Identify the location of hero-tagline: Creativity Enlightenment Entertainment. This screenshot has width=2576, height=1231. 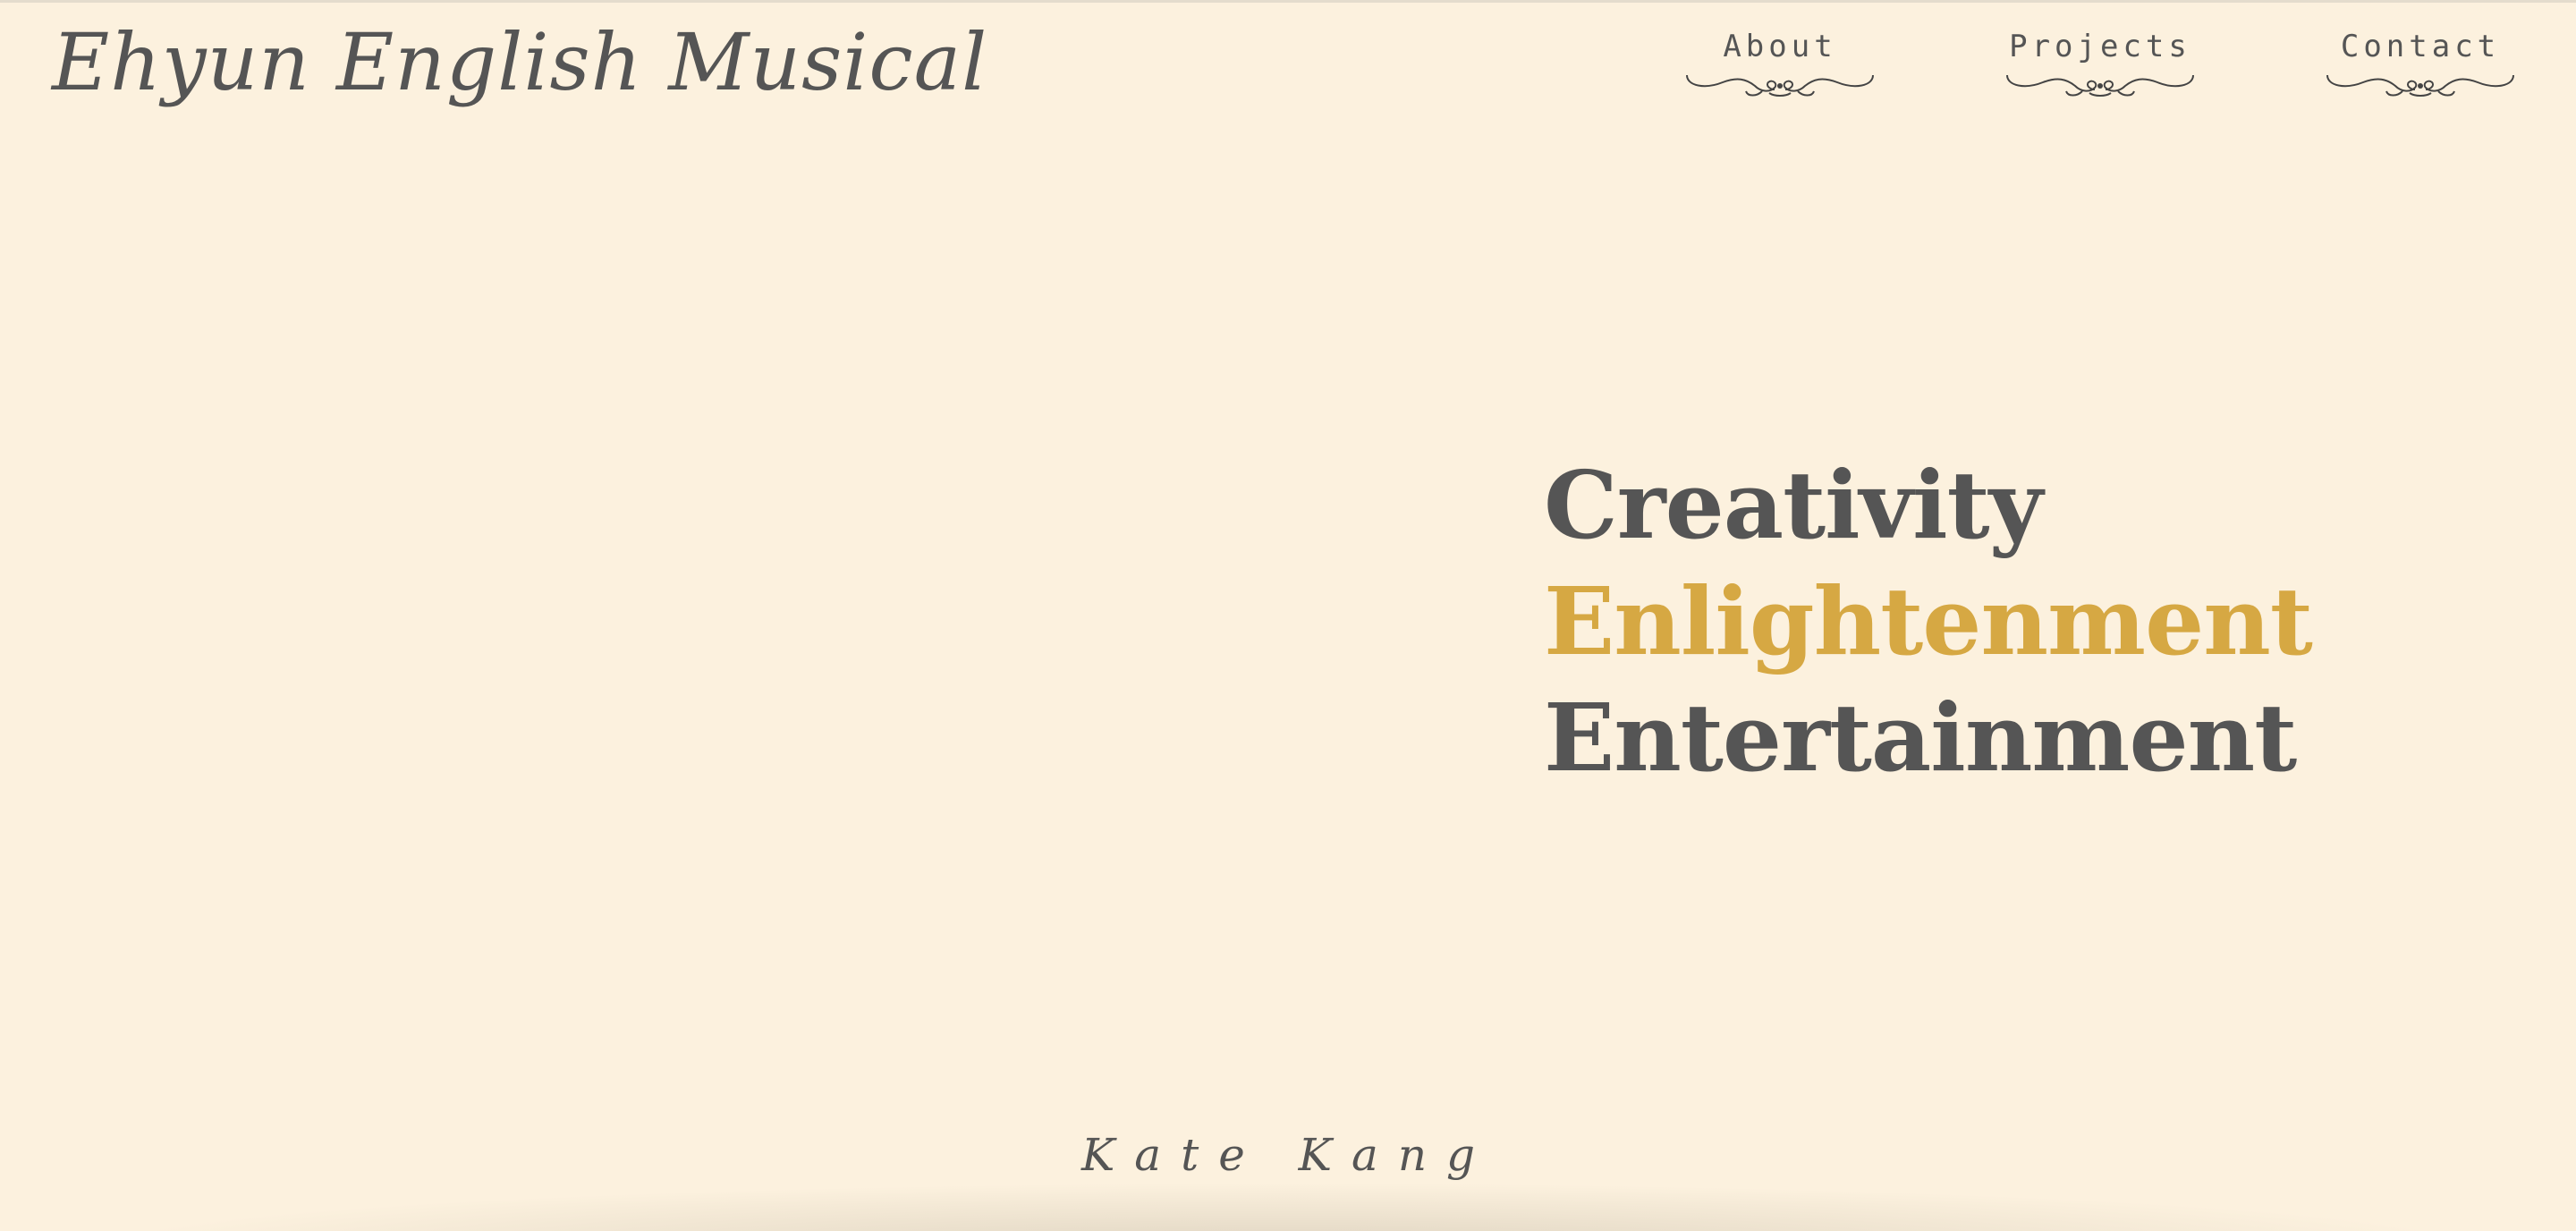
(1946, 621).